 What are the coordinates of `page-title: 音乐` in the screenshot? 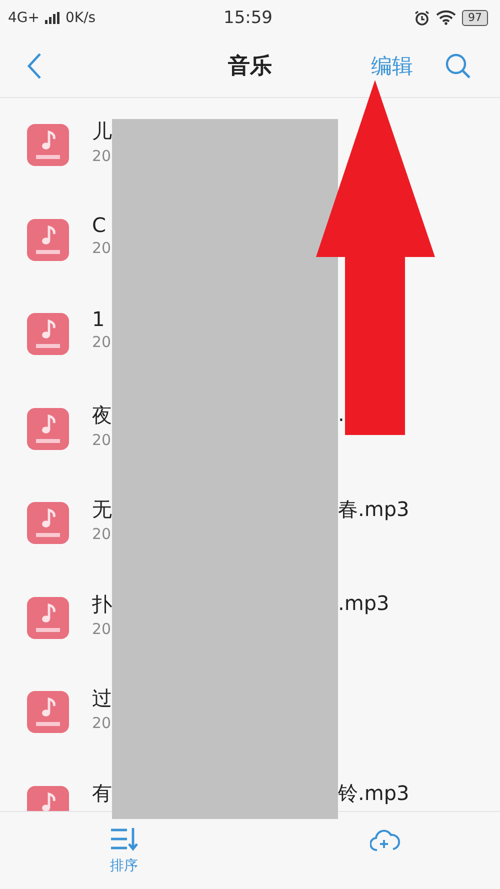 It's located at (250, 66).